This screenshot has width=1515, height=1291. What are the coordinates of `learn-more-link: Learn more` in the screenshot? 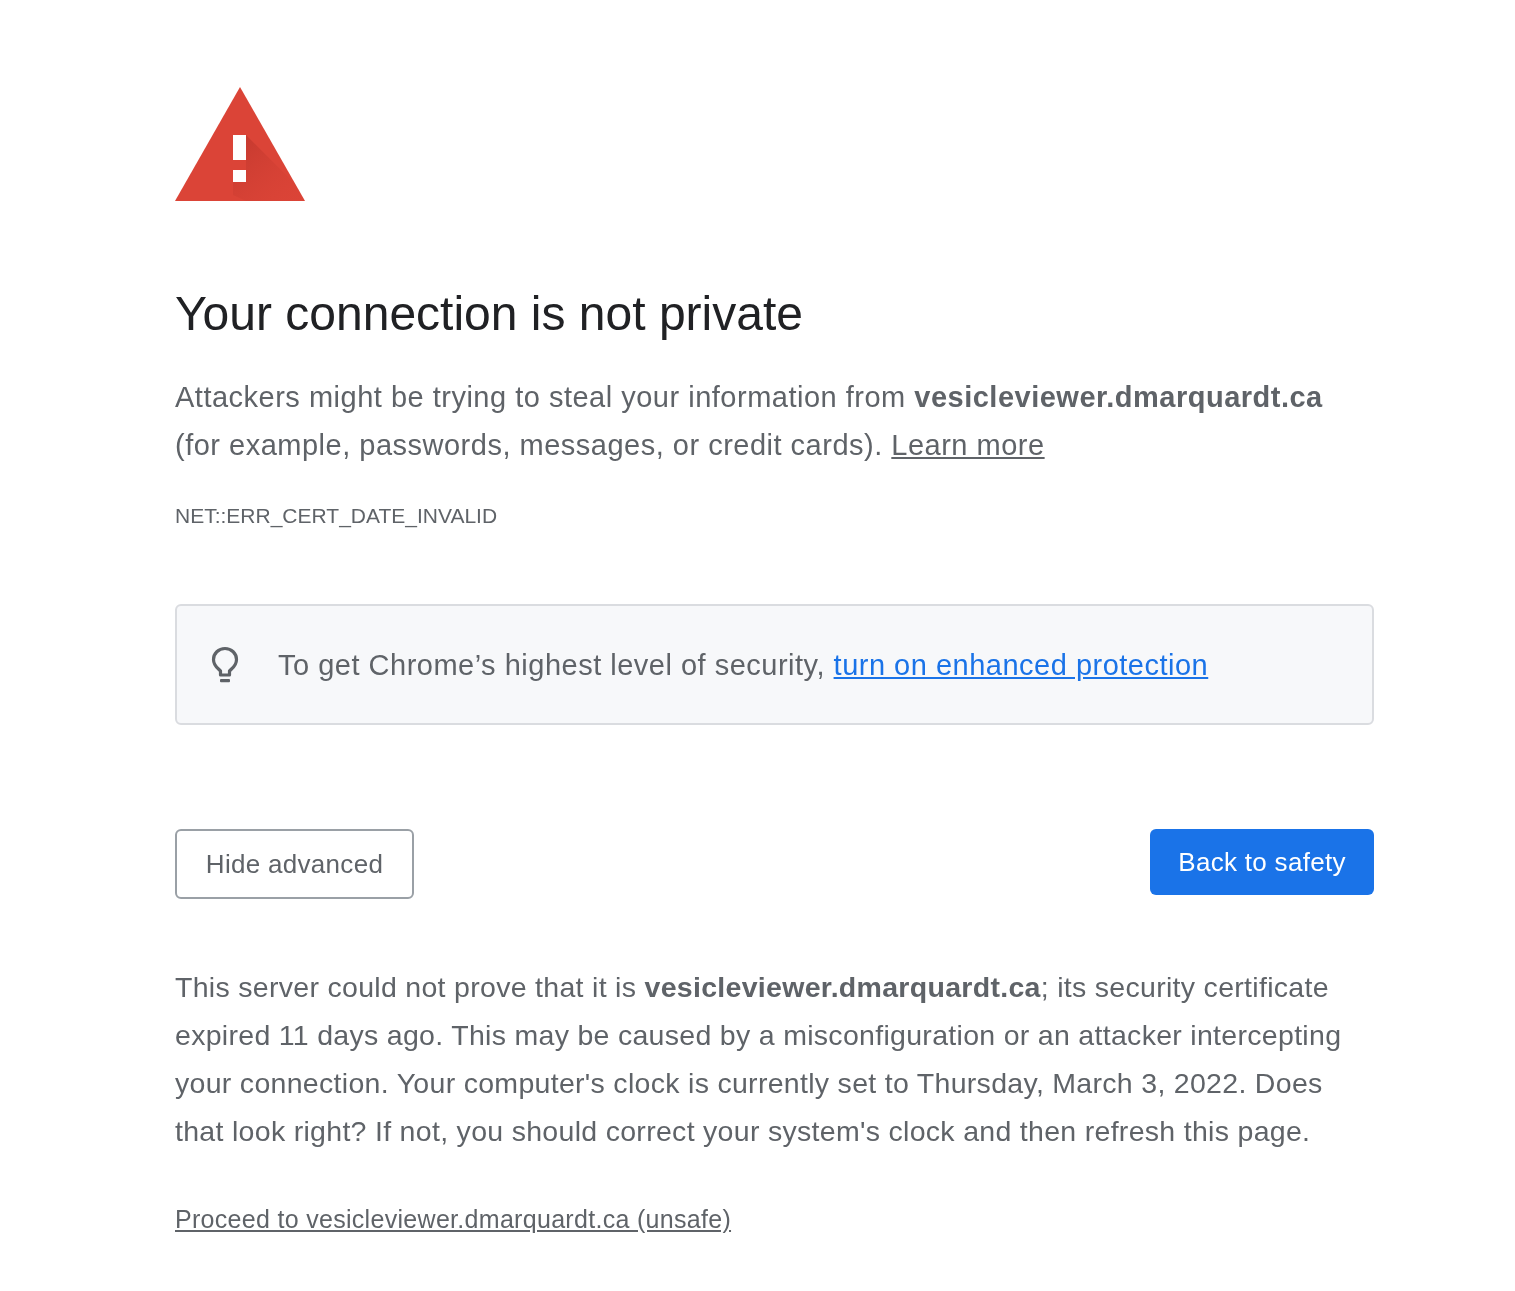 It's located at (968, 445).